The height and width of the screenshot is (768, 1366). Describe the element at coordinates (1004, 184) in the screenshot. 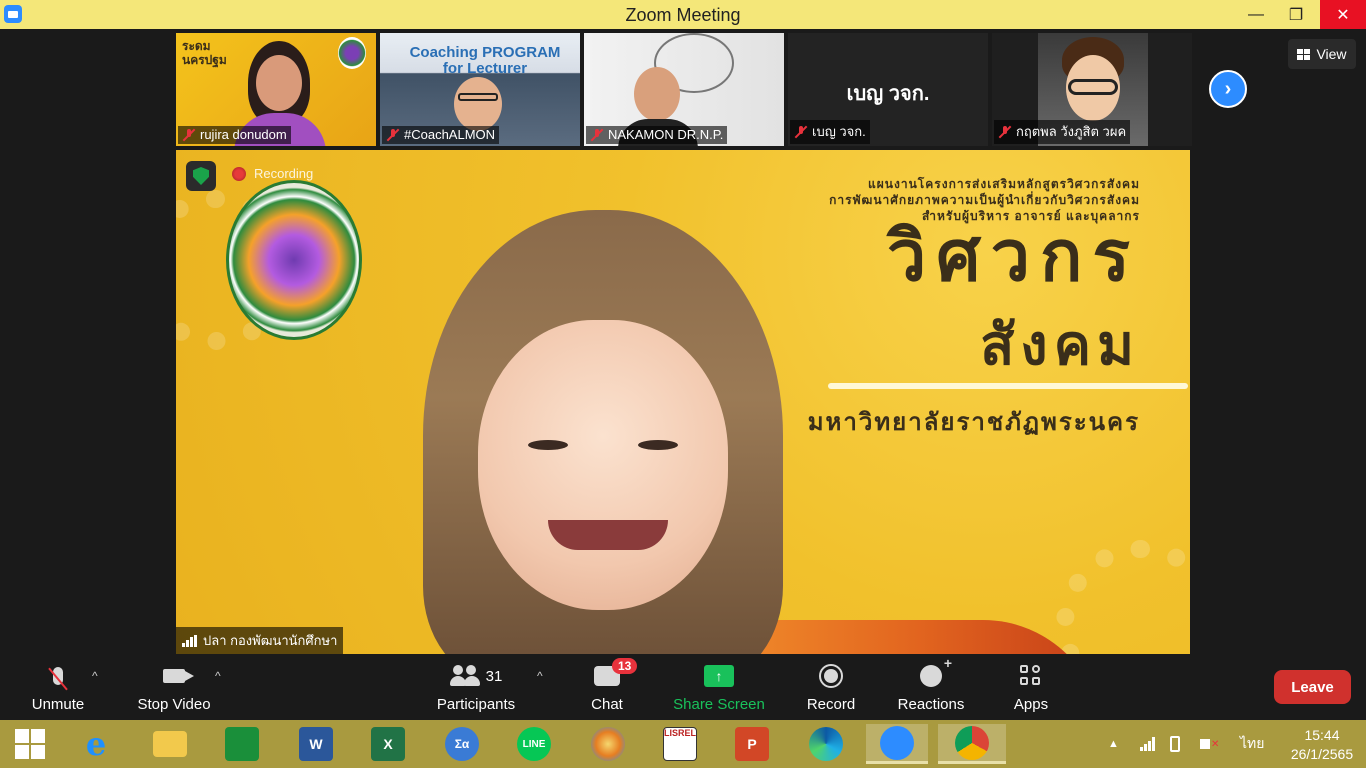

I see `slide-subtitle-line: แผนงานโครงการส่งเสริมหลักสูตรวิศวกรสังคม` at that location.